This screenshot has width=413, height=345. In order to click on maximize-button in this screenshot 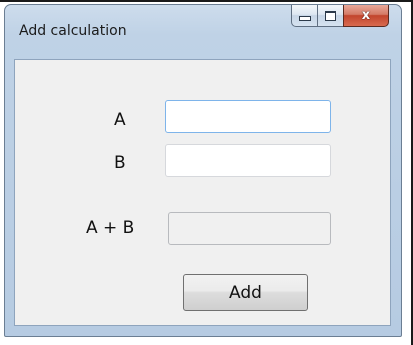, I will do `click(330, 16)`.